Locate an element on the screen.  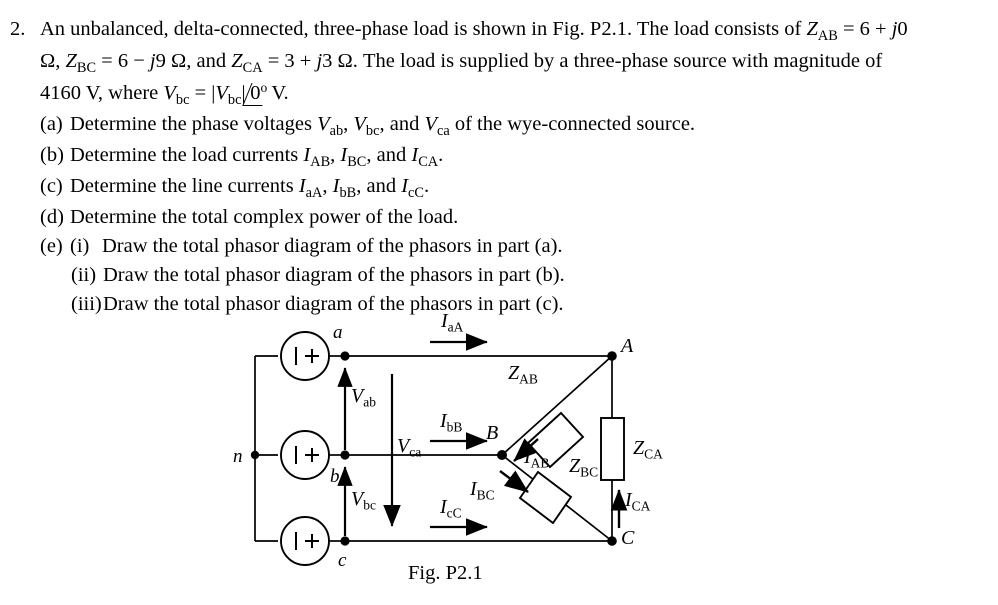
part-b-tag: (b) is located at coordinates (52, 155).